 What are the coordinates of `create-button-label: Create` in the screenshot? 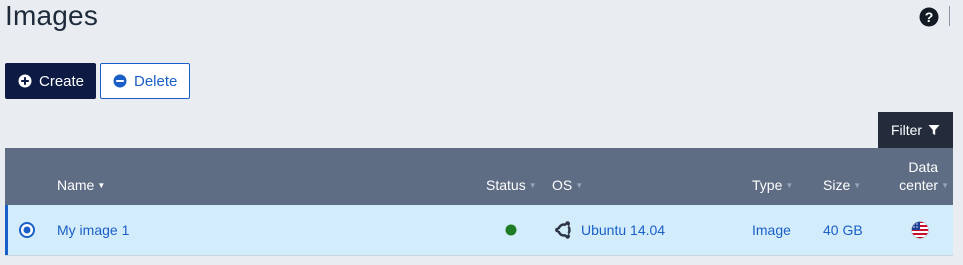 It's located at (62, 81).